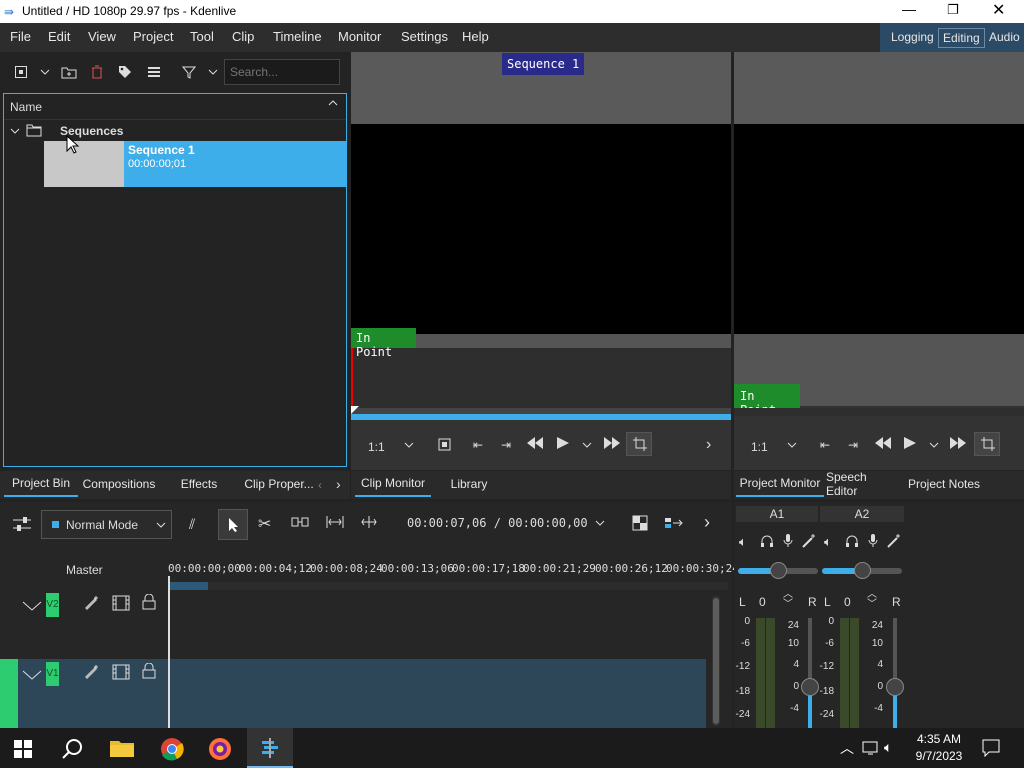  Describe the element at coordinates (879, 229) in the screenshot. I see `project-monitor-video` at that location.